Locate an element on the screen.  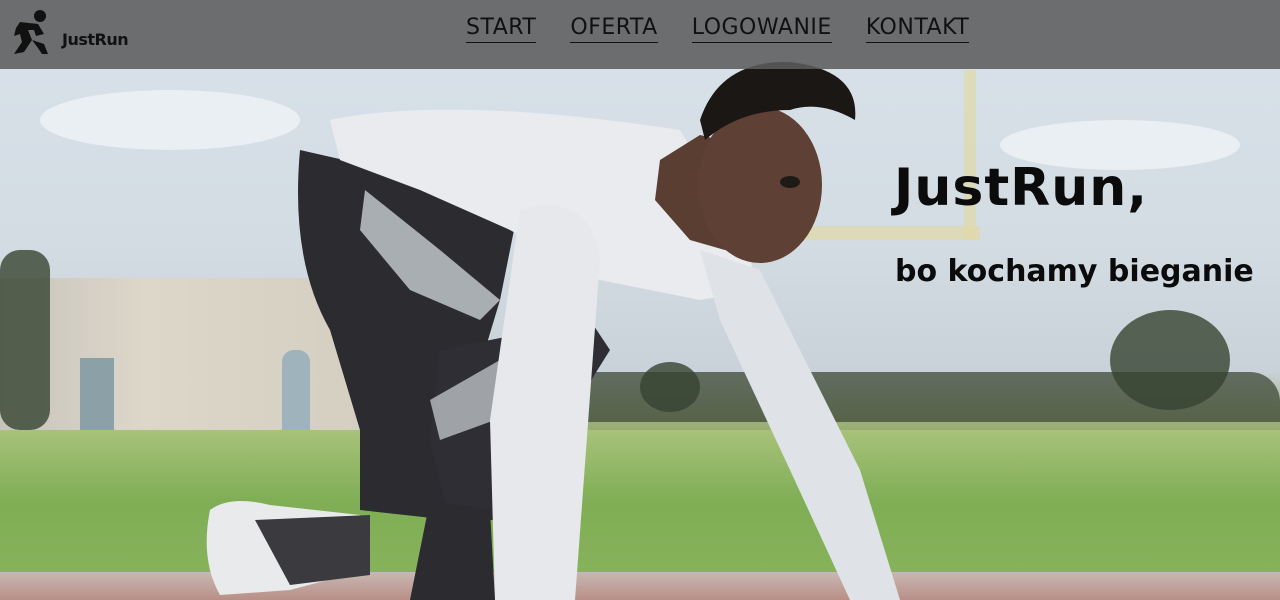
top-navbar: JustRun START OFERTA LOGOWANIE KONTAKT is located at coordinates (640, 34).